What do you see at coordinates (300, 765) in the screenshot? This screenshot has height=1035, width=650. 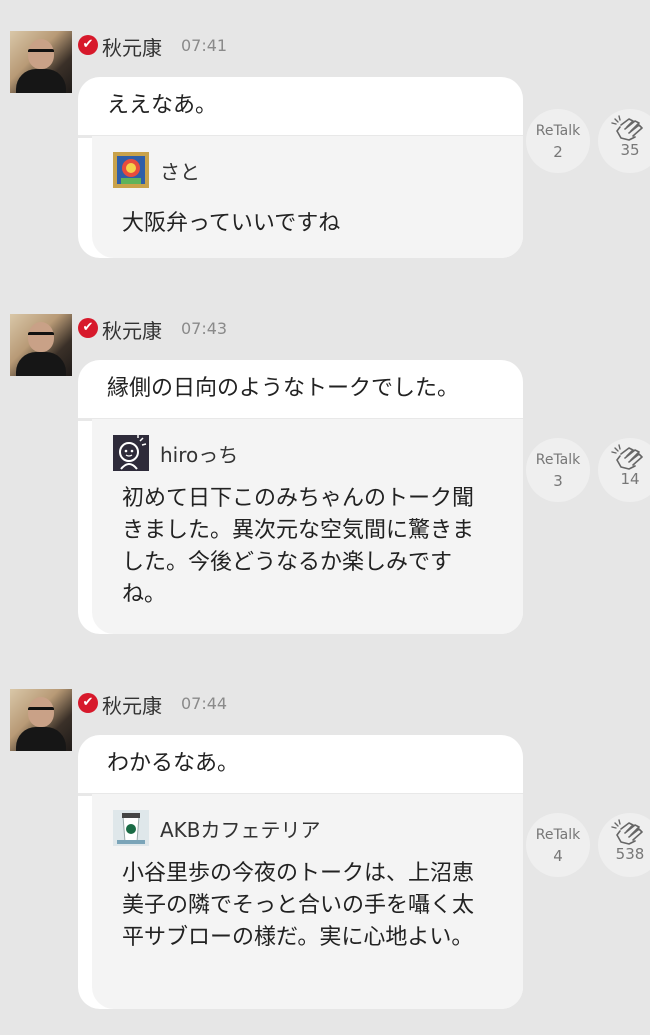 I see `message-text: わかるなあ。` at bounding box center [300, 765].